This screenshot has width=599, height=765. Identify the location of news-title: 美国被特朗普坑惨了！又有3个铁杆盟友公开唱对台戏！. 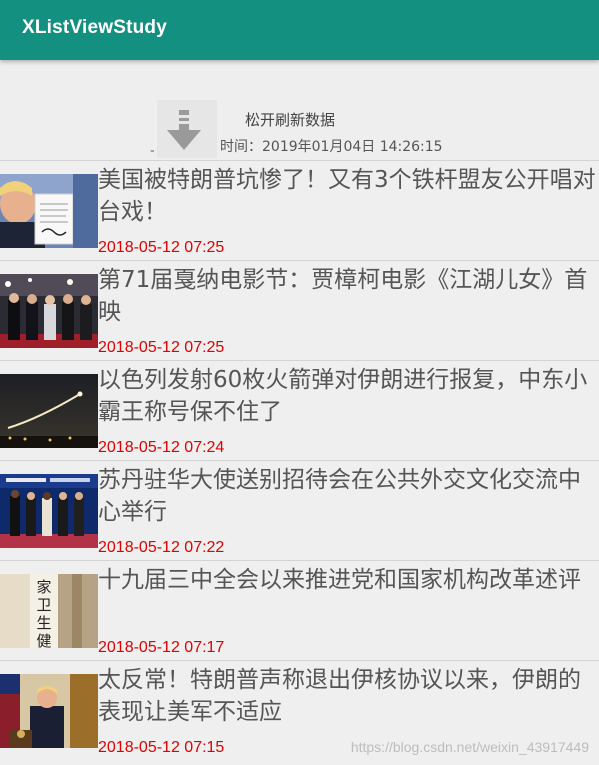
(347, 196).